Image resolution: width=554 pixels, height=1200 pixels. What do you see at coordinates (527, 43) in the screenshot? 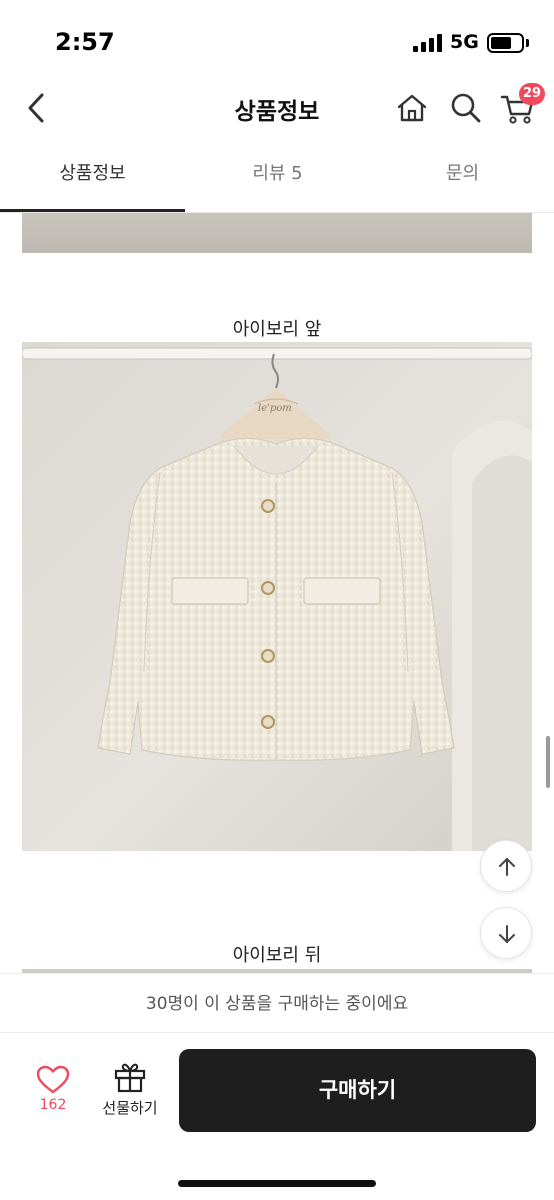
I see `battery-cap` at bounding box center [527, 43].